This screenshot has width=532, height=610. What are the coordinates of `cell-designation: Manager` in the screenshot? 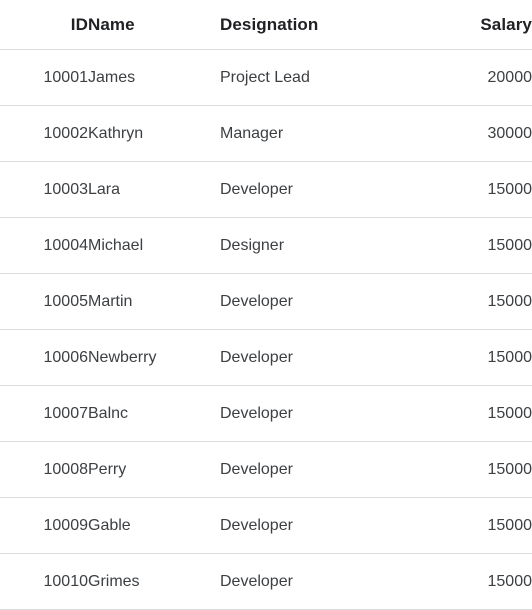 It's located at (312, 133).